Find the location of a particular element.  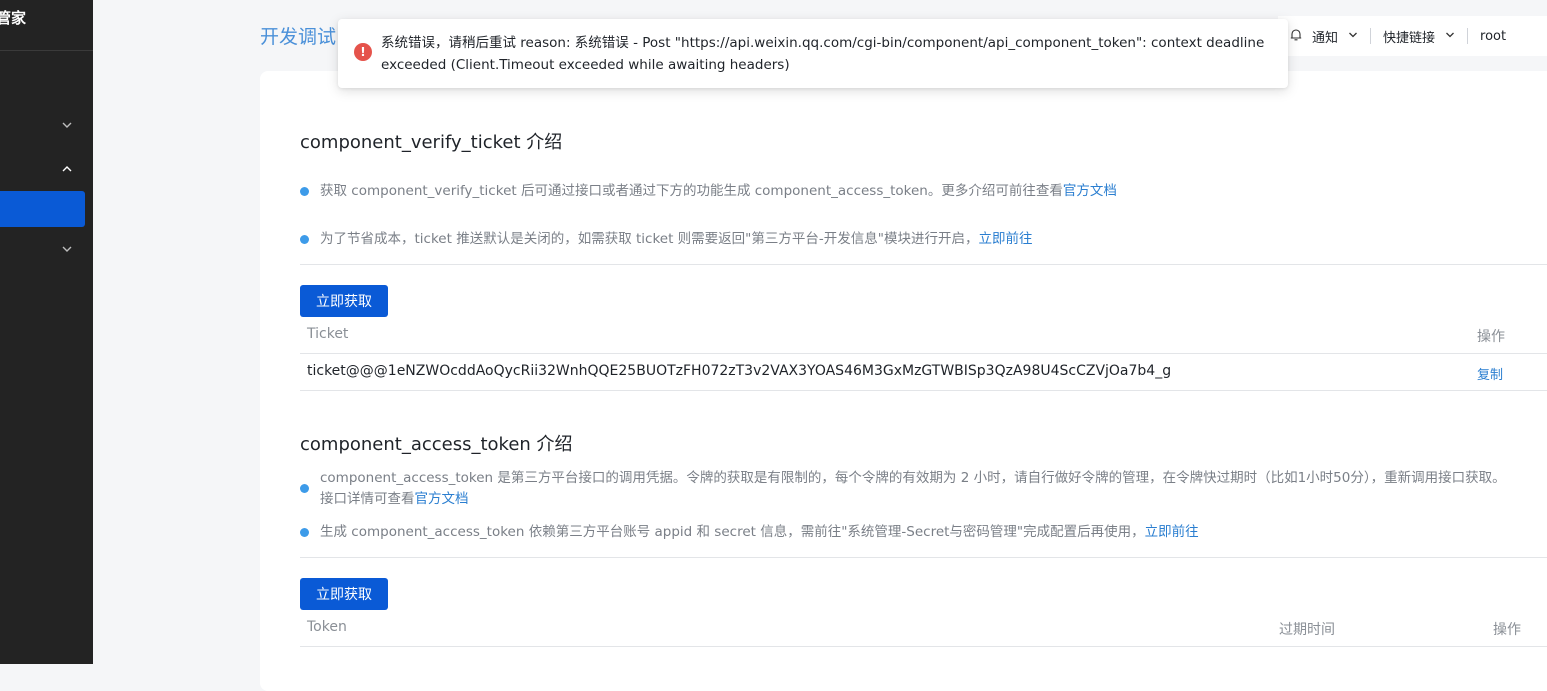

quicklinks-menu: 快捷链接 is located at coordinates (1419, 36).